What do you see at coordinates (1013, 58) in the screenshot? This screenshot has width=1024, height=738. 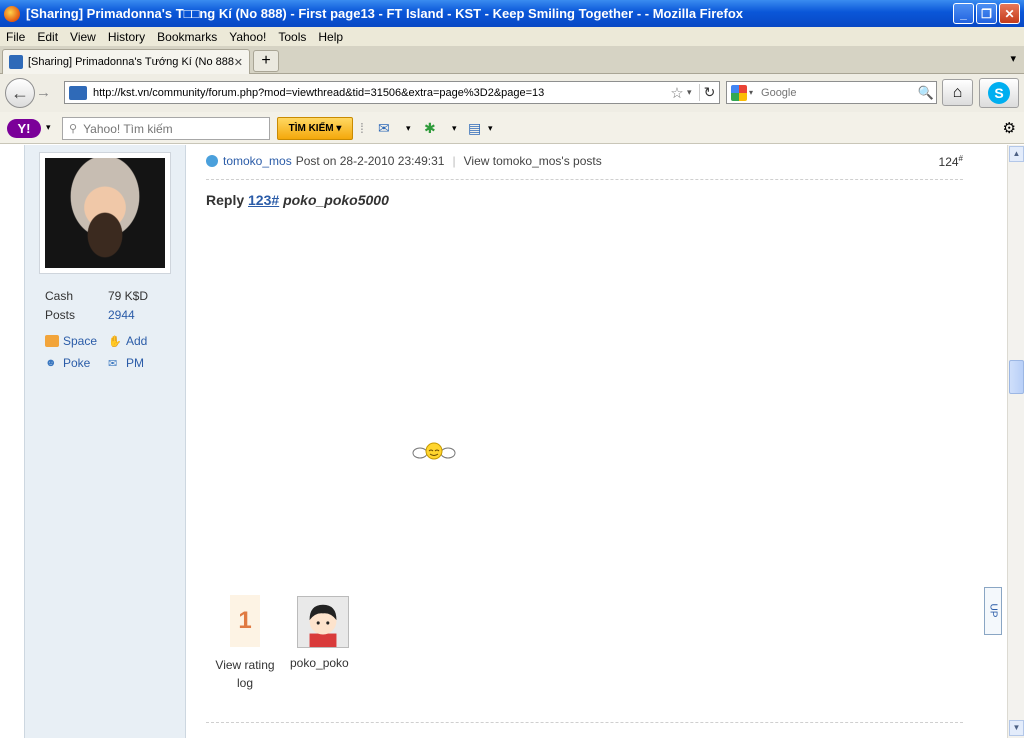 I see `tab-list-chevron-icon: ▾` at bounding box center [1013, 58].